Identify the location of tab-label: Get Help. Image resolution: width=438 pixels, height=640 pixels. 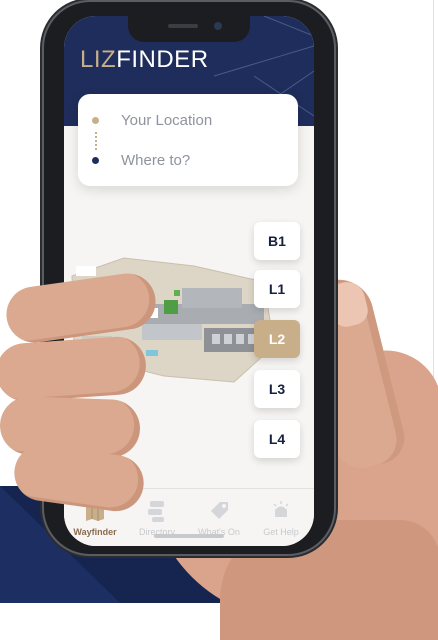
(281, 532).